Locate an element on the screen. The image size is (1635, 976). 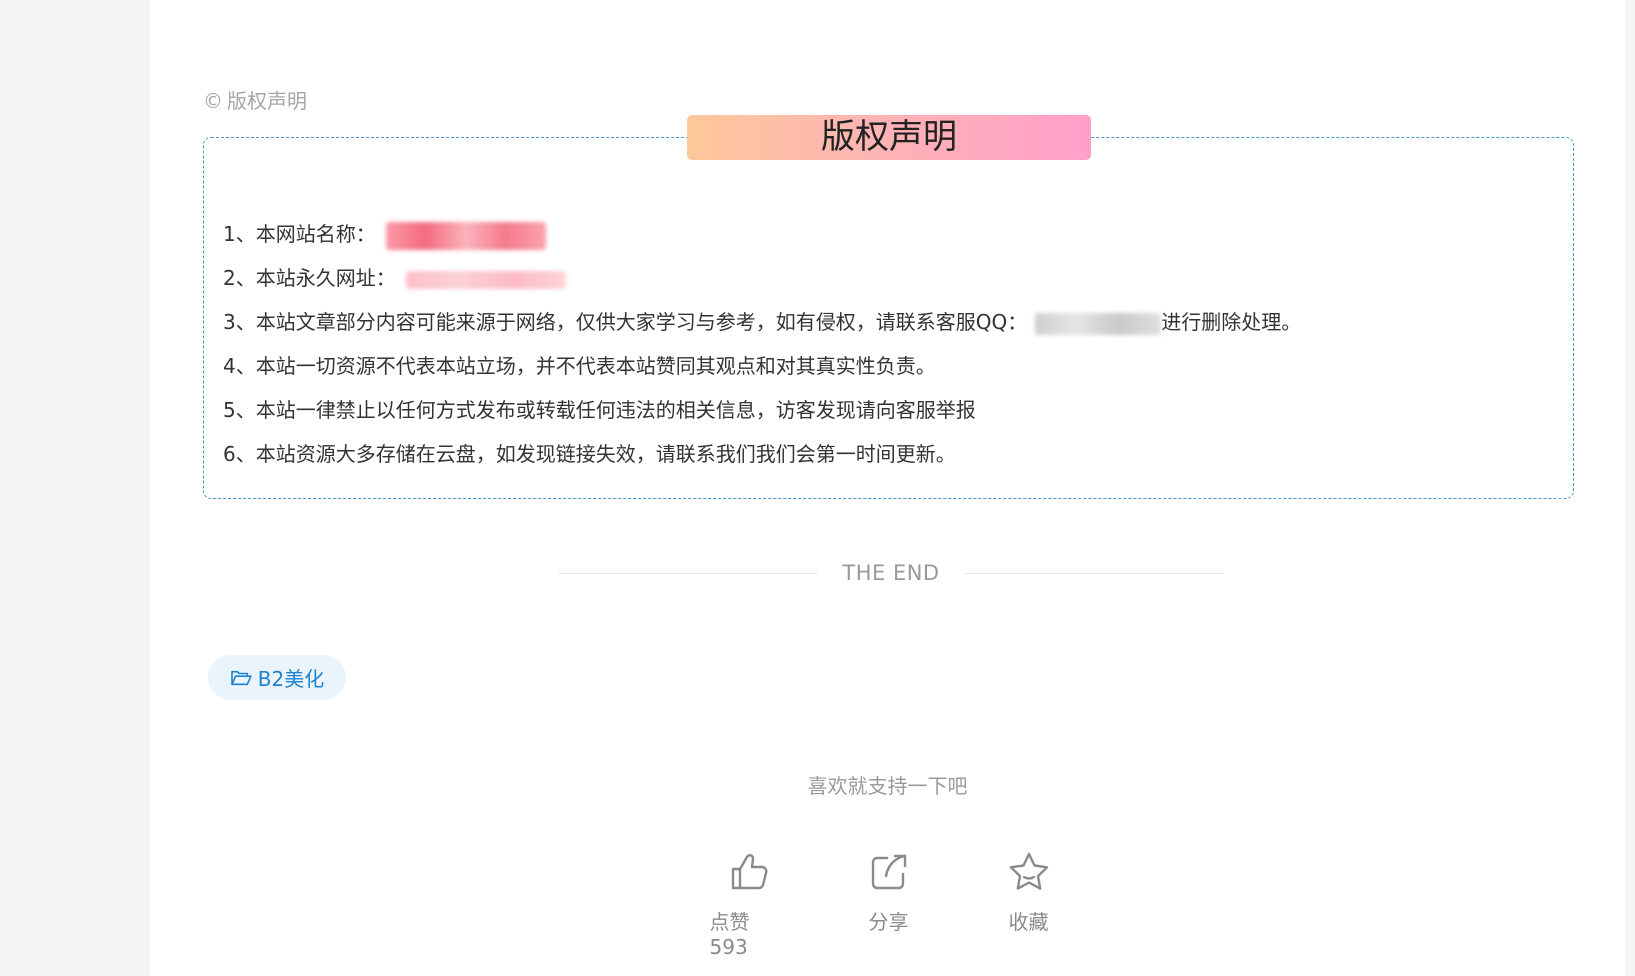
redacted-site-name is located at coordinates (465, 235).